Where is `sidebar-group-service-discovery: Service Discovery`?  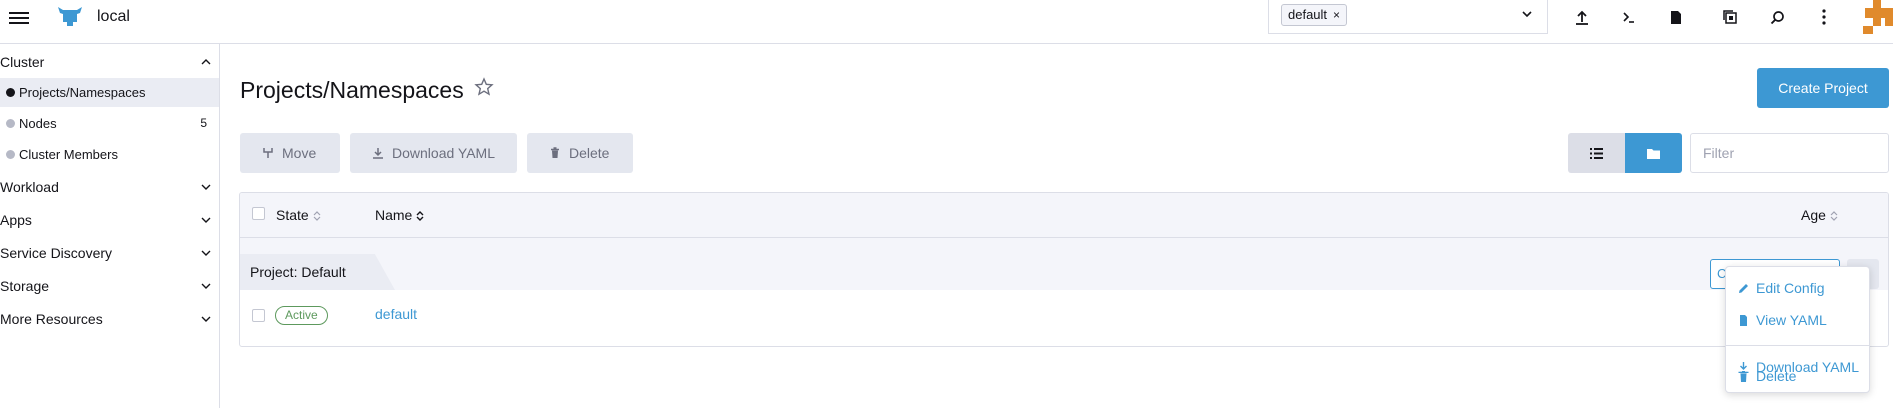
sidebar-group-service-discovery: Service Discovery is located at coordinates (109, 253).